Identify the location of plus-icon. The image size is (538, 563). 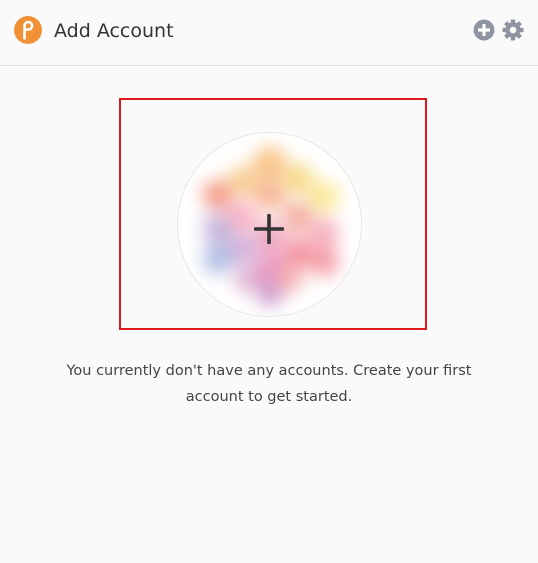
(269, 229).